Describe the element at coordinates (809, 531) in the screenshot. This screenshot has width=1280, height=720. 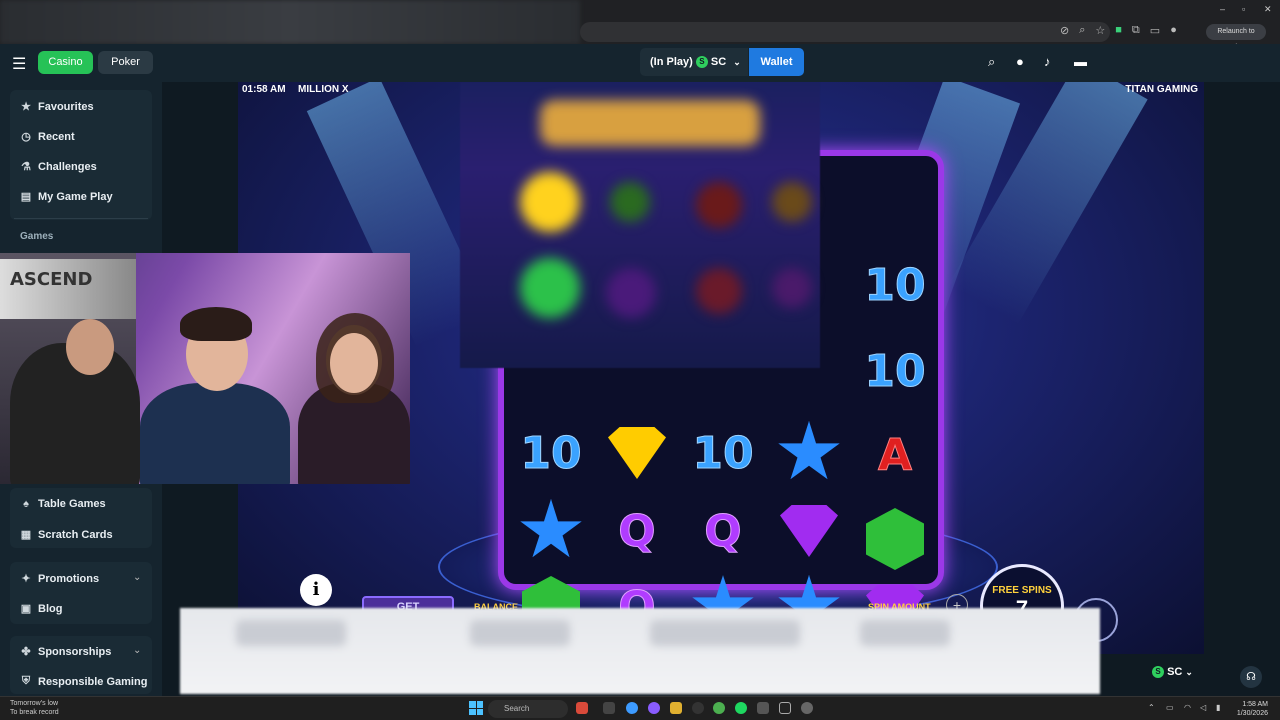
I see `purple-gem-symbol` at that location.